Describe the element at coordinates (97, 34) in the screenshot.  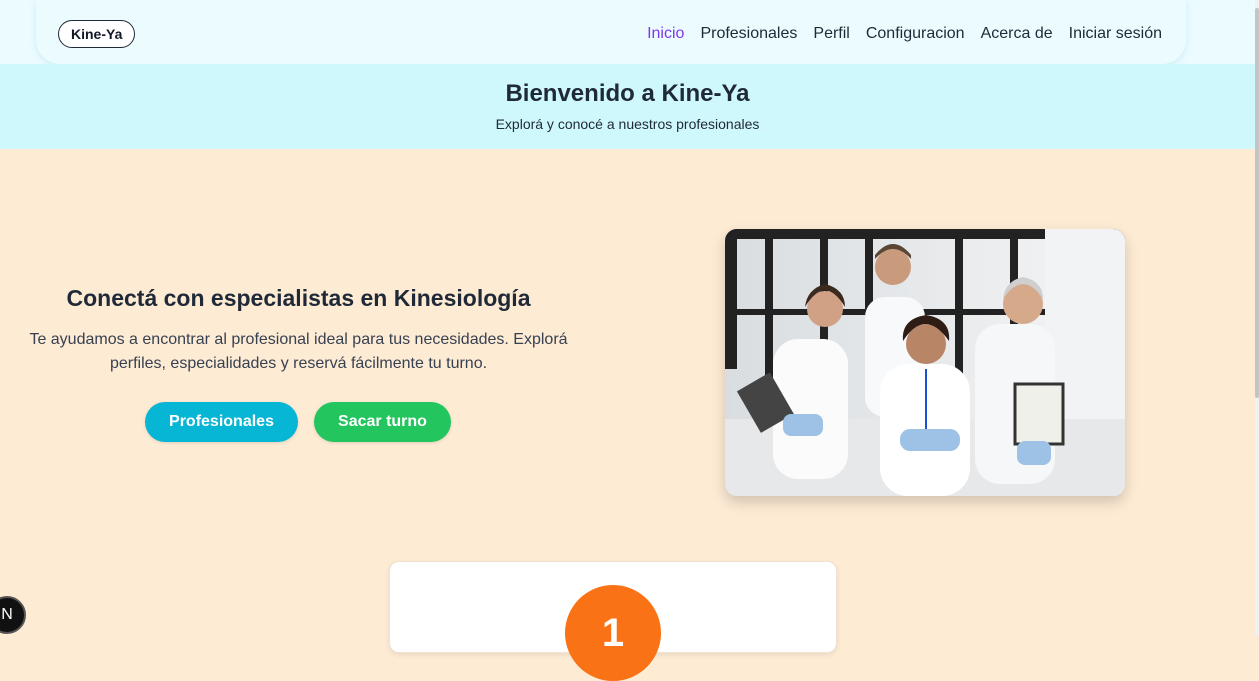
I see `brand-logo: Kine-Ya` at that location.